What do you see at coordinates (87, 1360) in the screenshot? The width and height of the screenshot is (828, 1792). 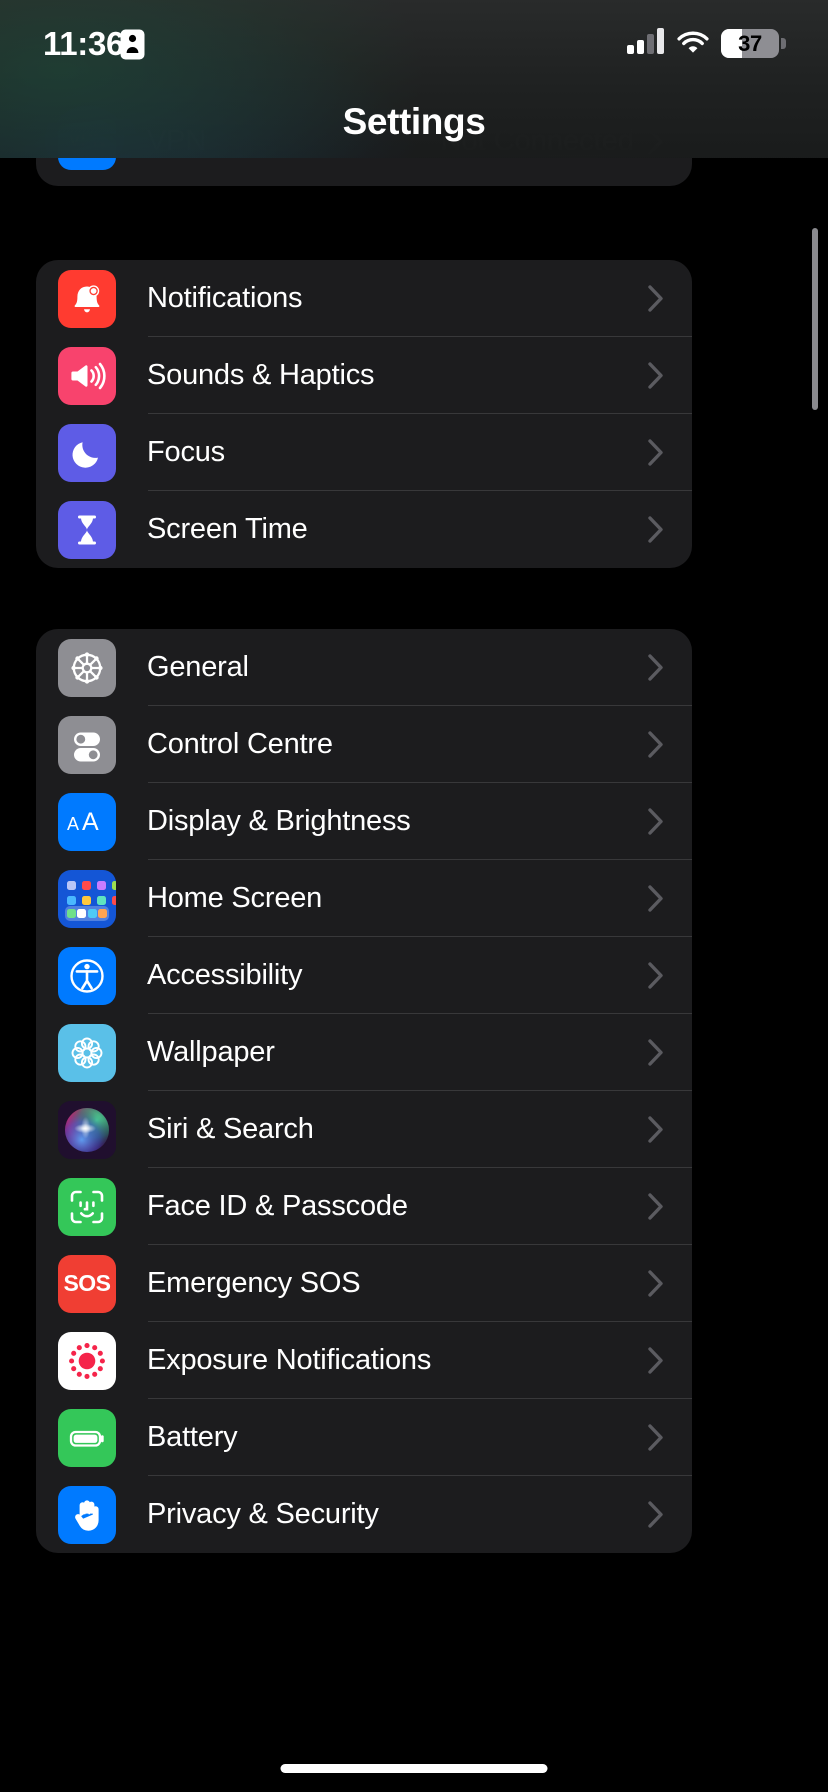 I see `exposure-virus-icon` at bounding box center [87, 1360].